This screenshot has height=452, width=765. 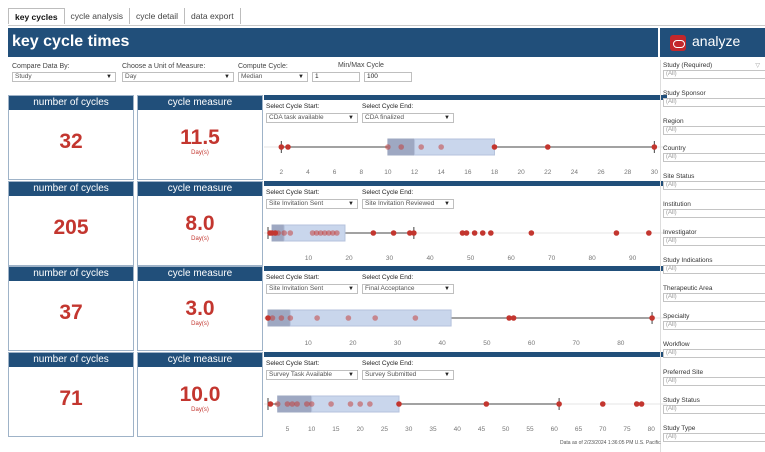 I want to click on x-tick-label: 10, so click(x=388, y=172).